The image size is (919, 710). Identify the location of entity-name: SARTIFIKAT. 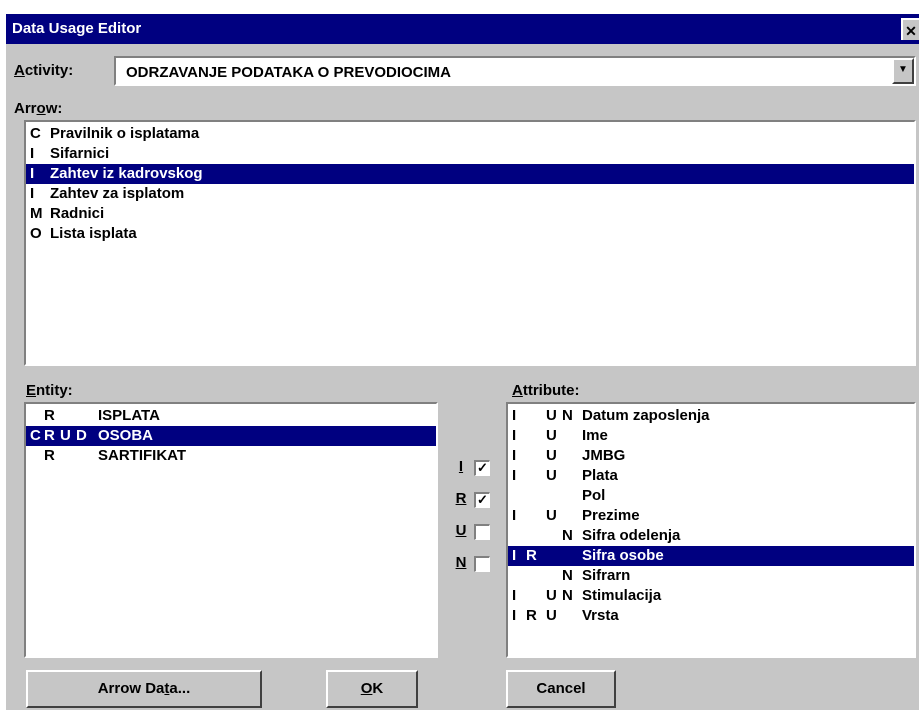
(142, 455).